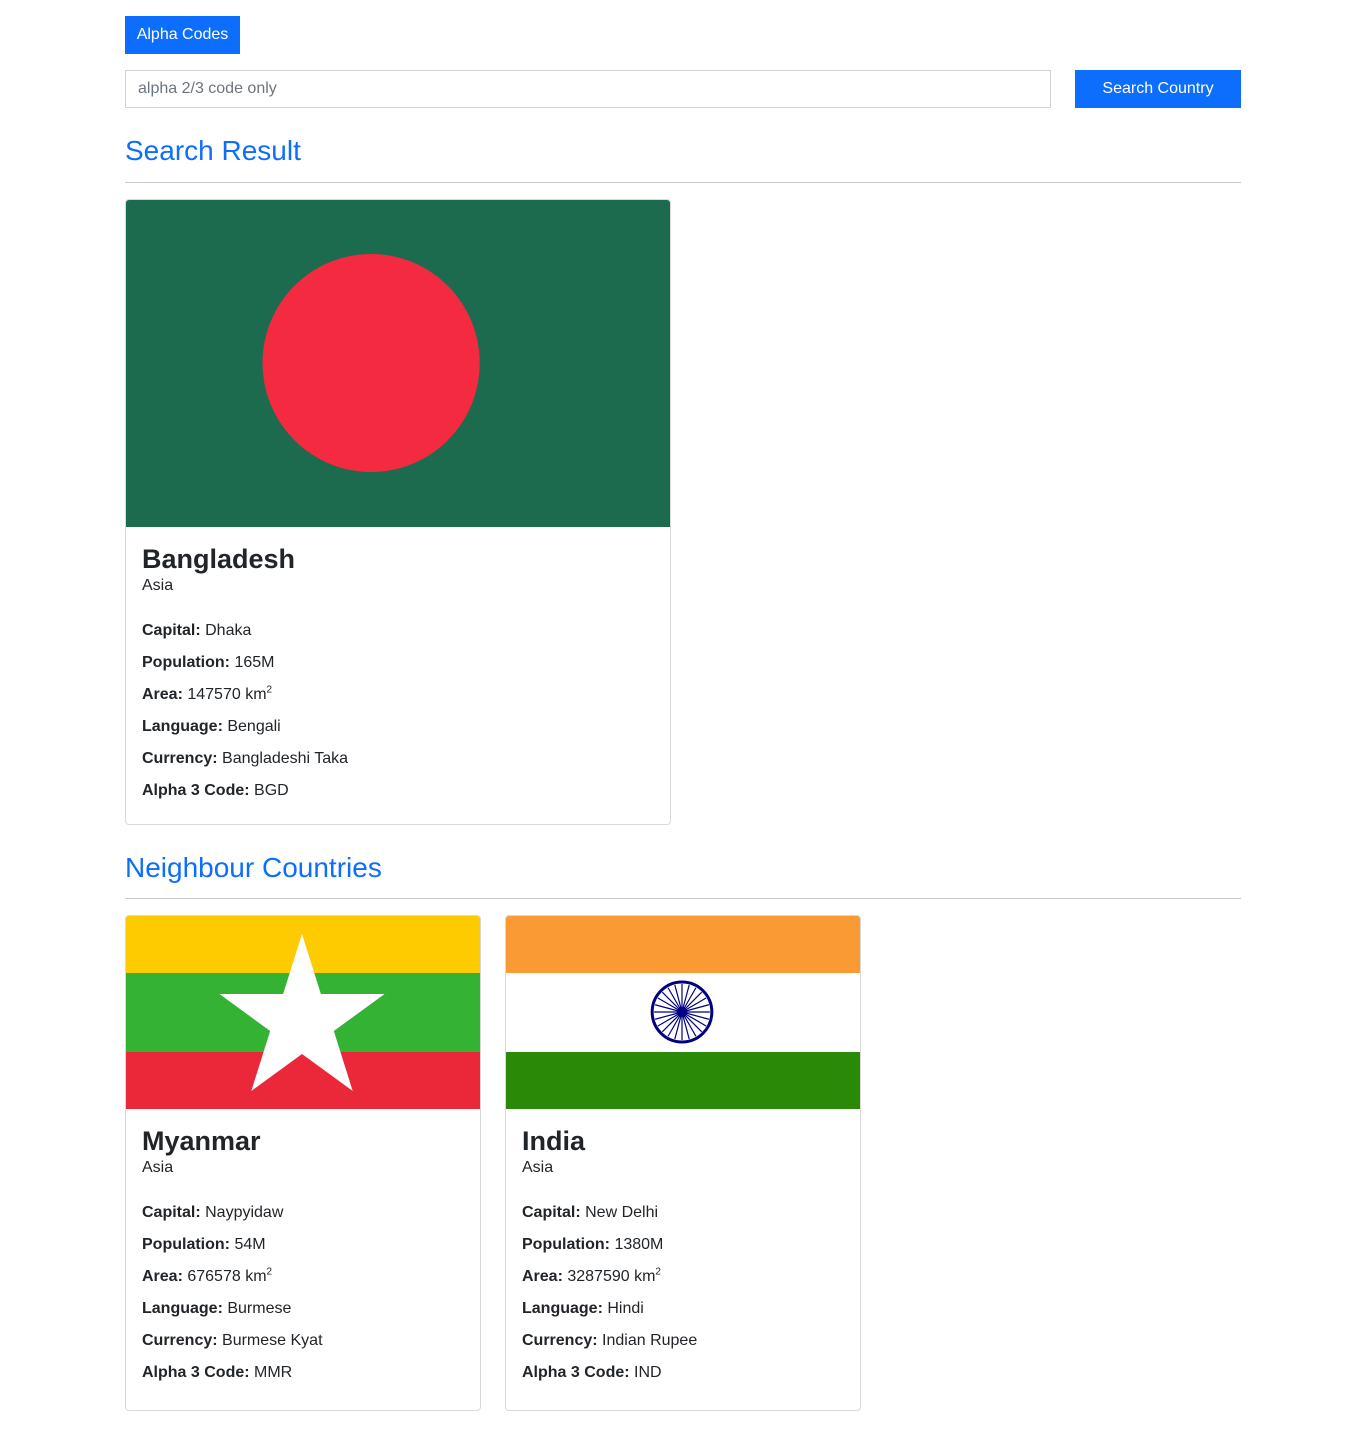 The width and height of the screenshot is (1366, 1435). I want to click on country-name: Myanmar, so click(201, 1141).